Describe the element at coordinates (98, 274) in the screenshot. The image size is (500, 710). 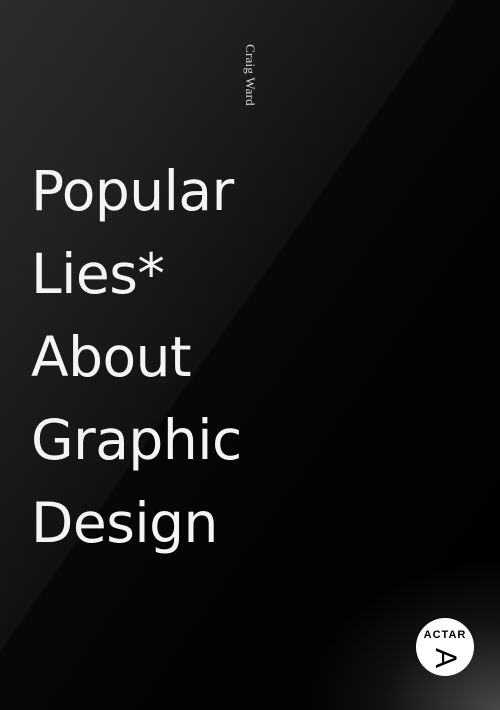
I see `title-line-2: Lies*` at that location.